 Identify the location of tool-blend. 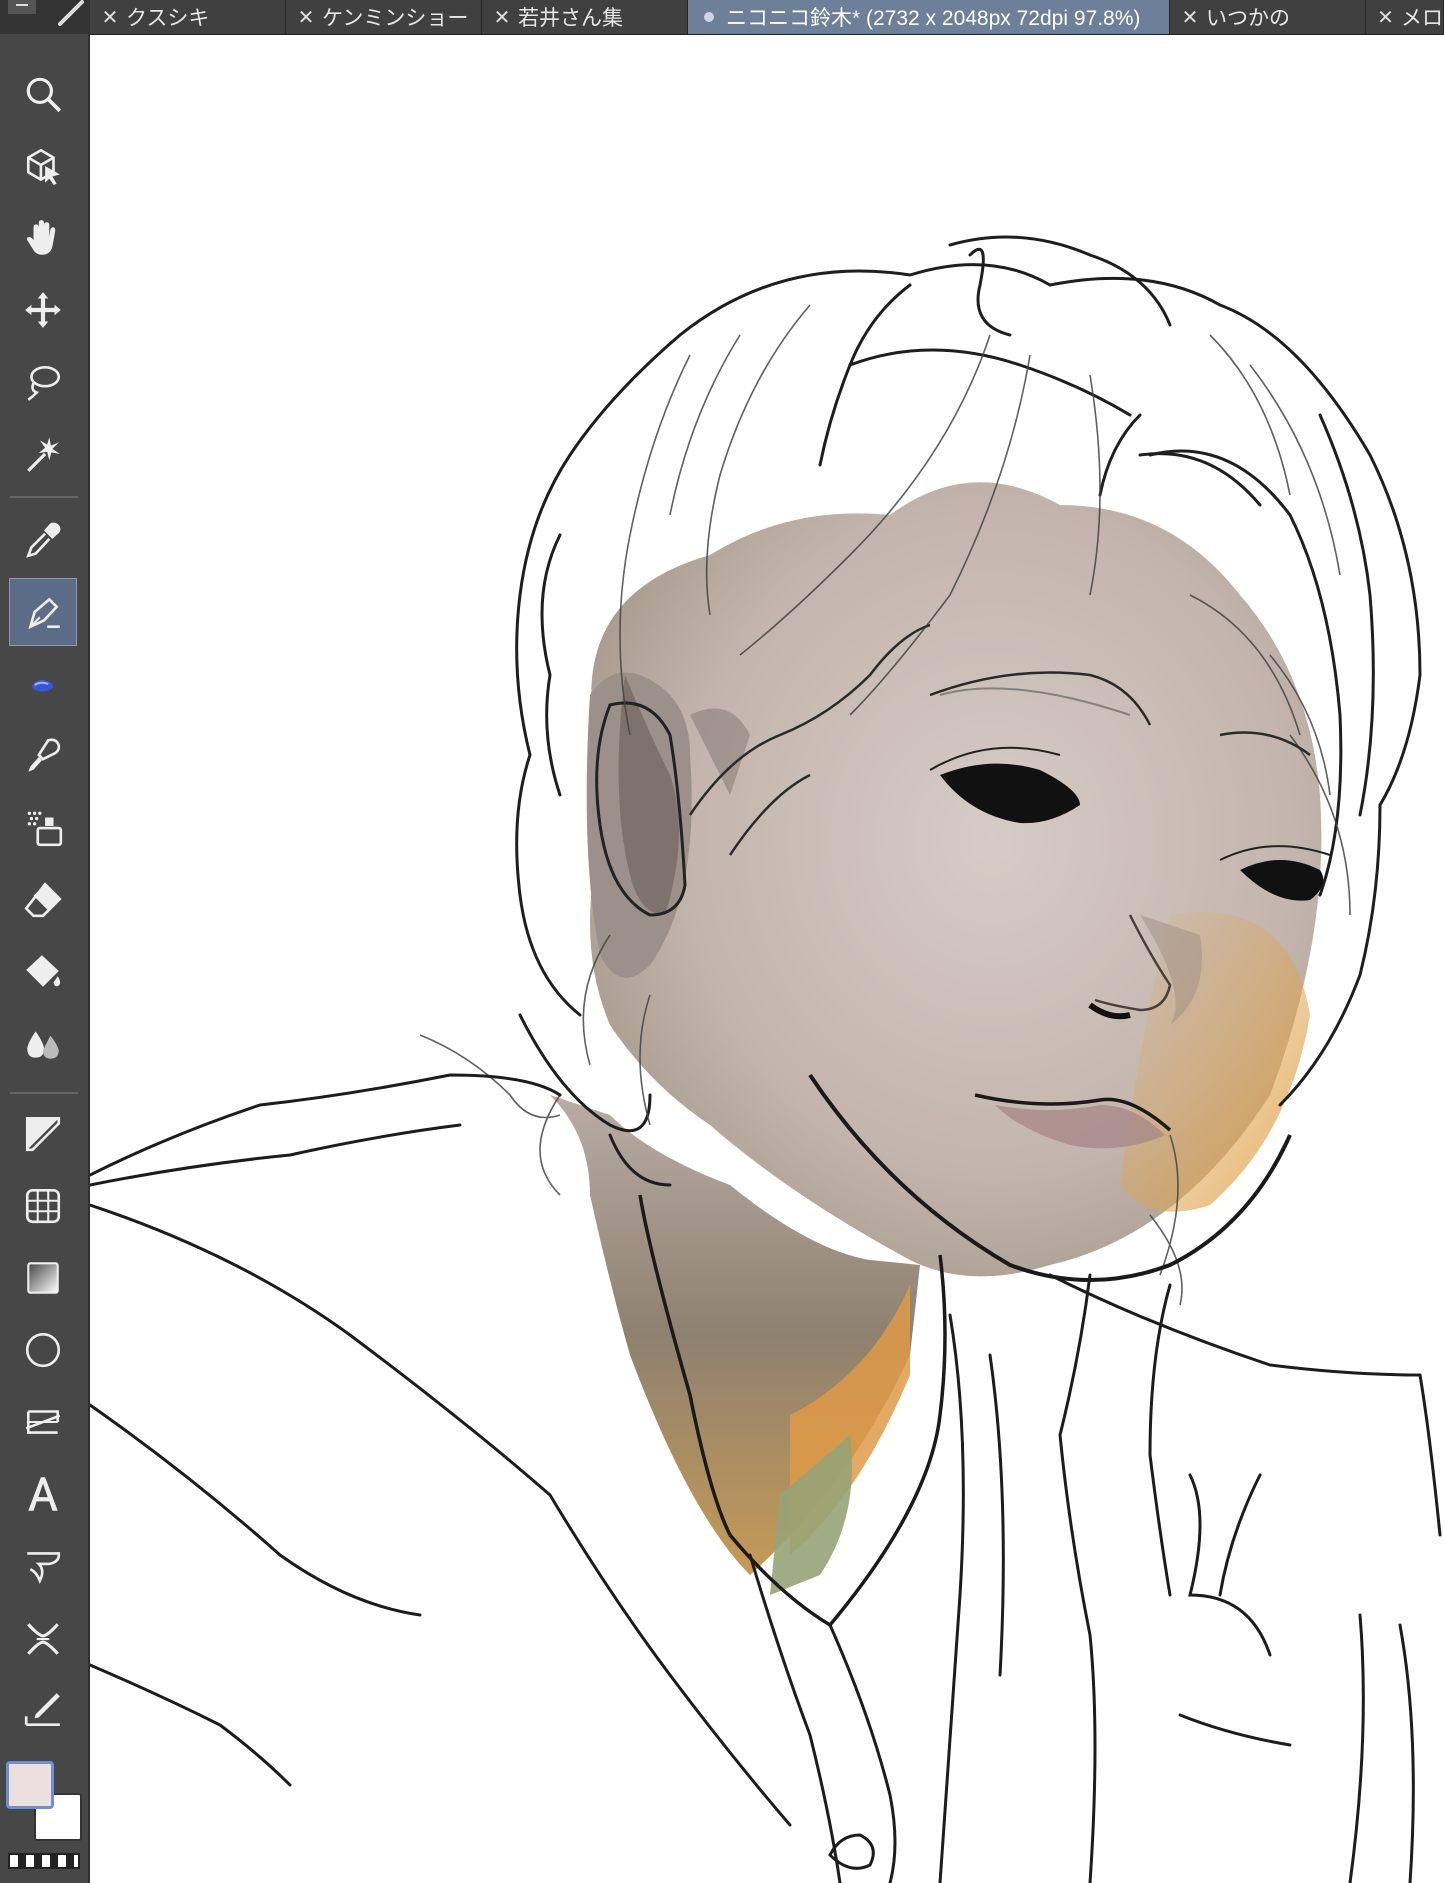
(43, 1044).